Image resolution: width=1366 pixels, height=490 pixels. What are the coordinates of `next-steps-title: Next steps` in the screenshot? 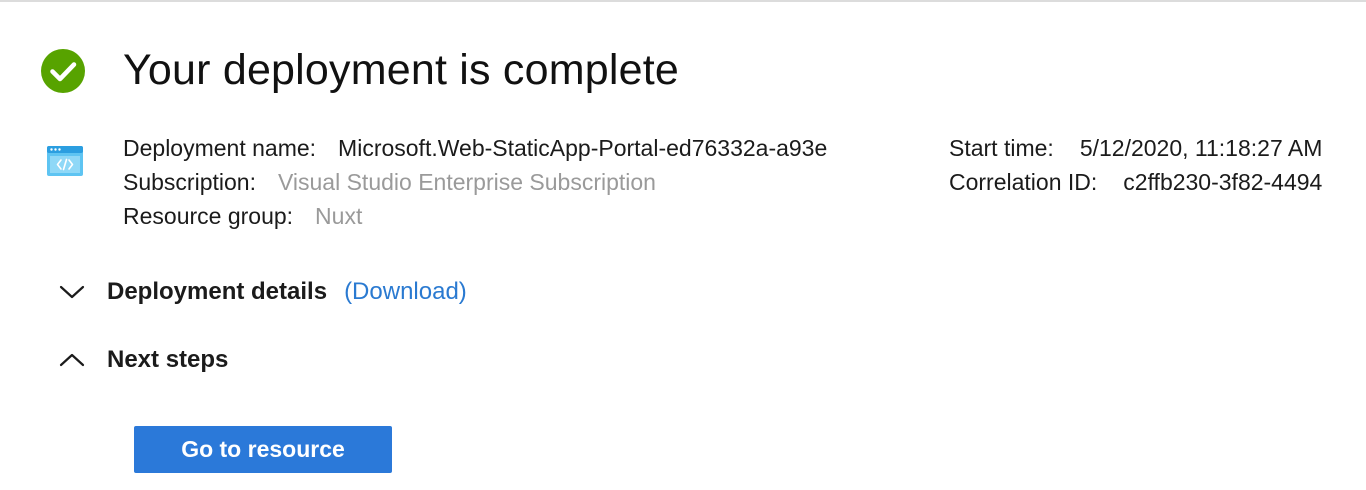 It's located at (167, 360).